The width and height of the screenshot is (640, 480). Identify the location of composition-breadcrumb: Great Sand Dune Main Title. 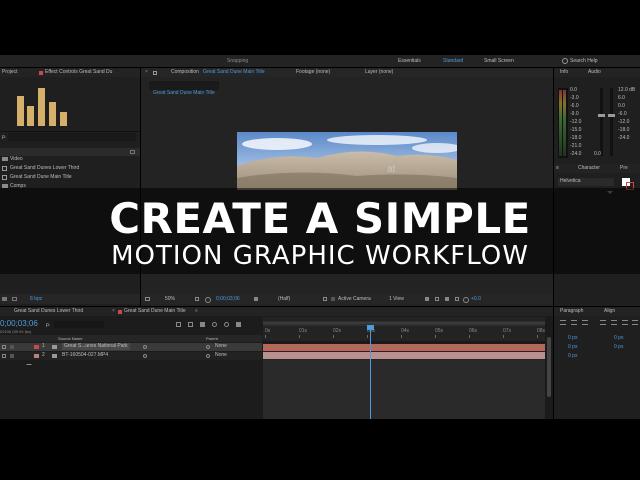
(184, 88).